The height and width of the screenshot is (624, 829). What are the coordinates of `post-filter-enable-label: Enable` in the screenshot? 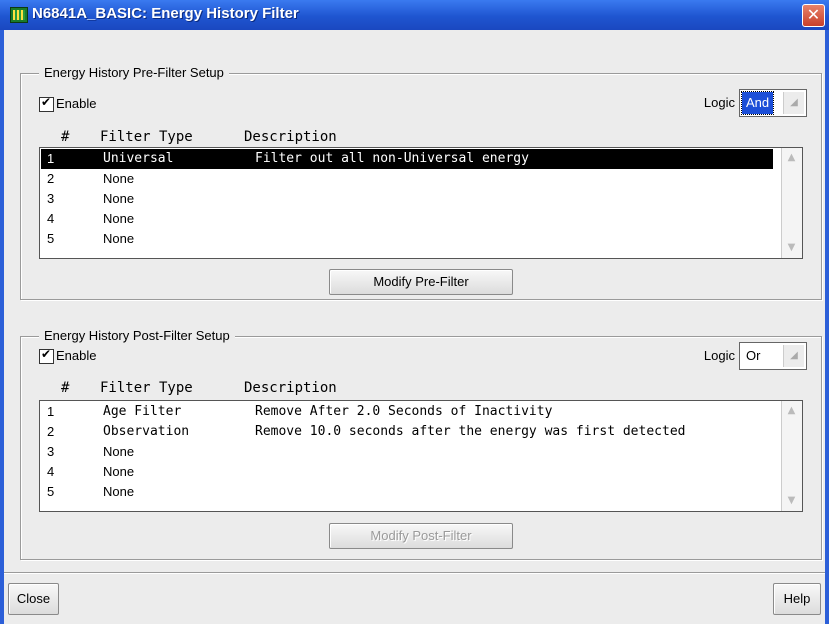 It's located at (76, 355).